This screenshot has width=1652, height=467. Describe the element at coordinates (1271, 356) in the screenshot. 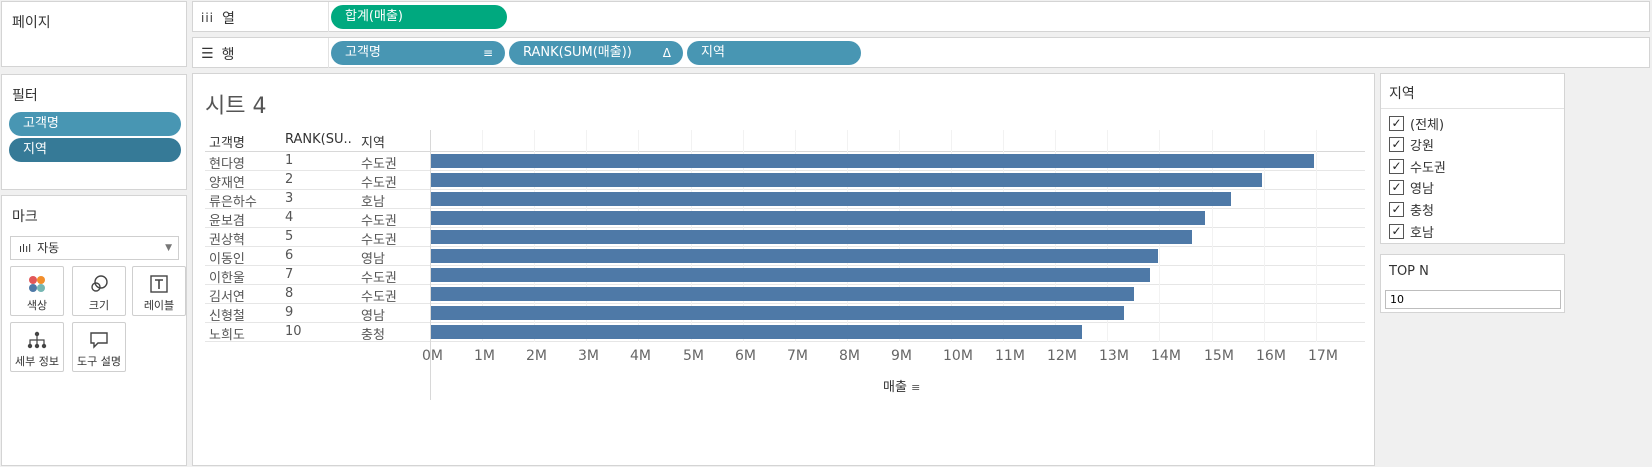

I see `x-tick-label: 16M` at that location.